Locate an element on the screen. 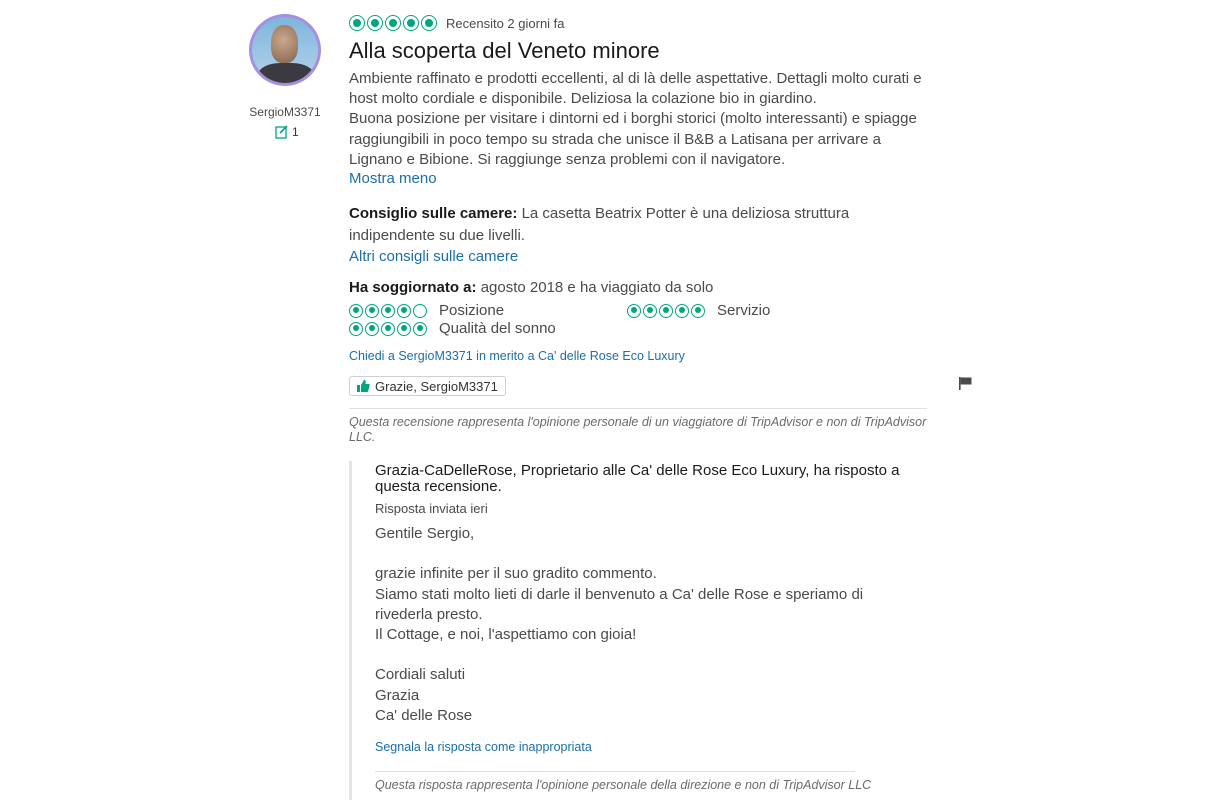  sub-rating-label: Servizio is located at coordinates (744, 310).